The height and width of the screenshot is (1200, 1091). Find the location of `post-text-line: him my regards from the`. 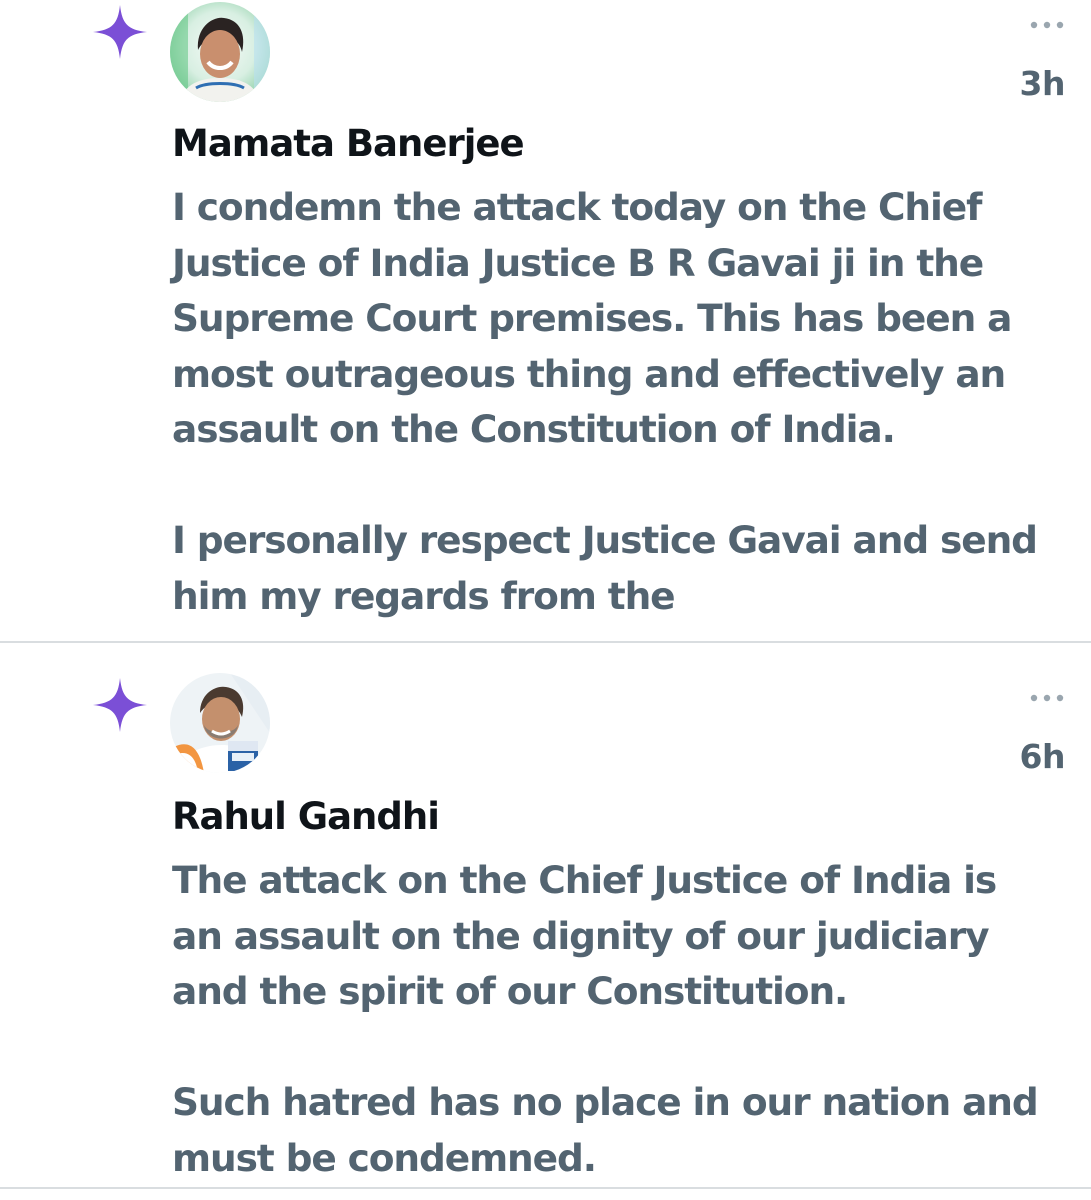

post-text-line: him my regards from the is located at coordinates (424, 595).